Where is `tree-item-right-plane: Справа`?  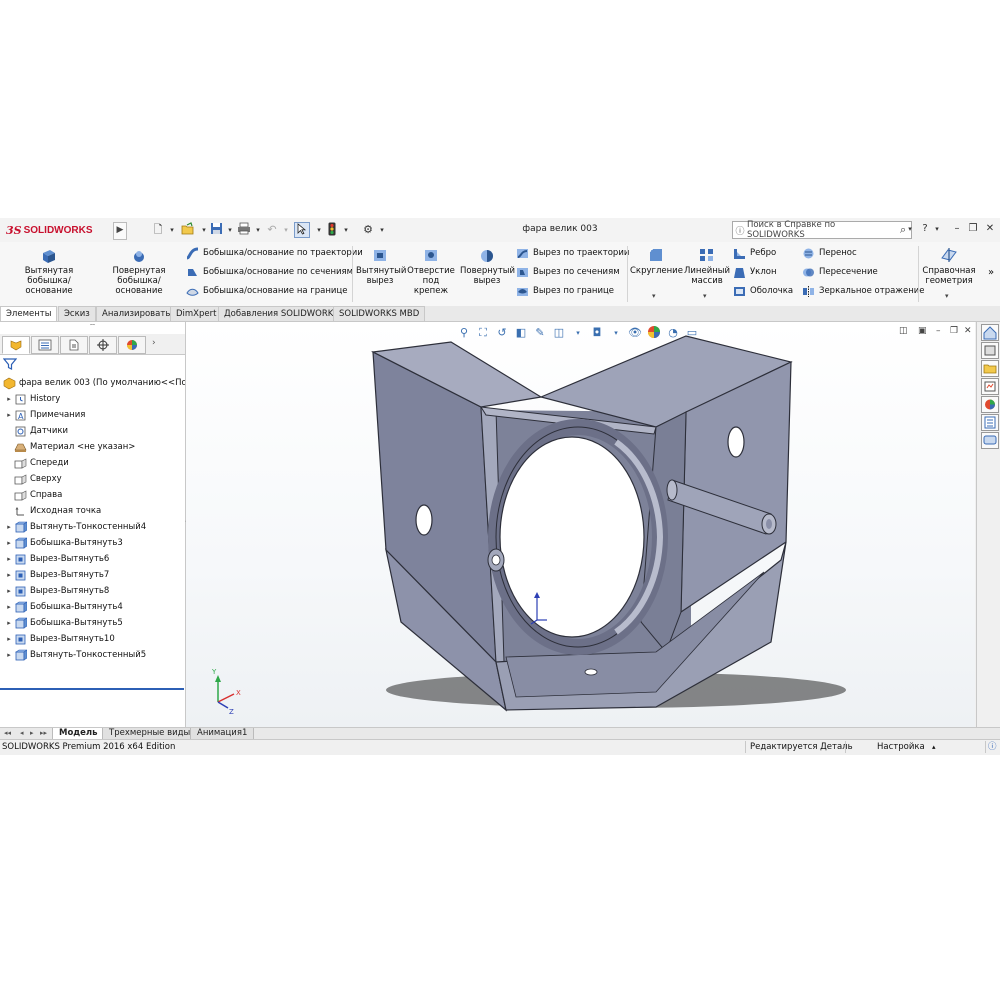
tree-item-right-plane: Справа is located at coordinates (92, 495).